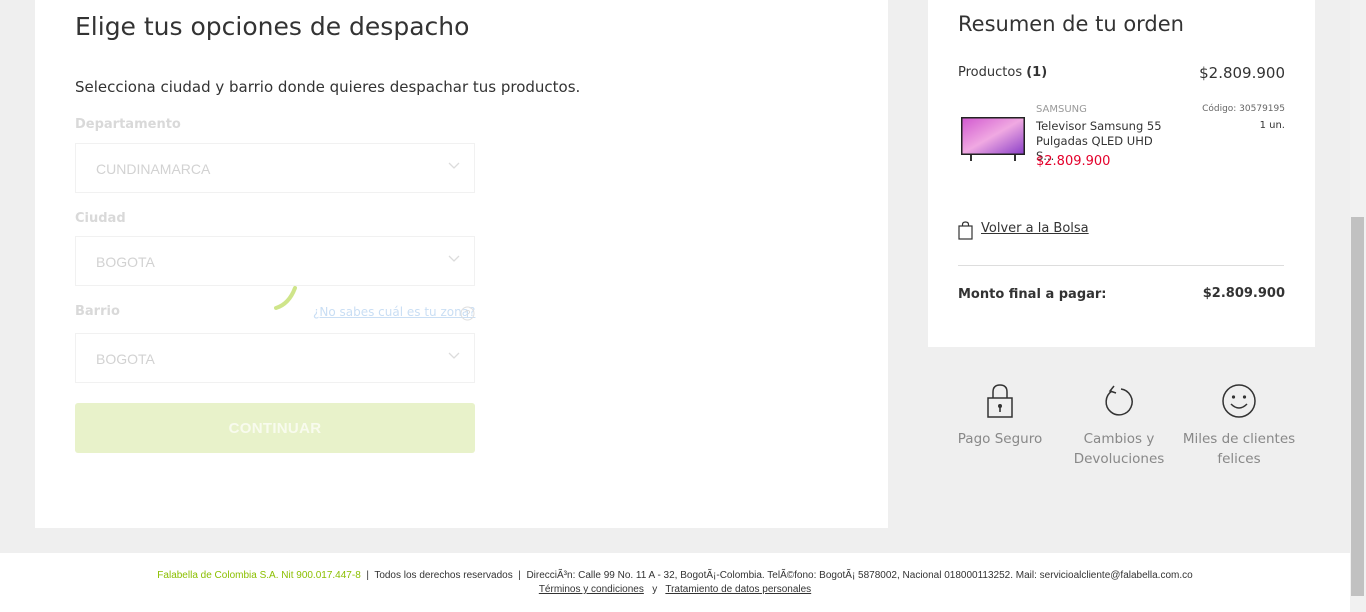 The width and height of the screenshot is (1366, 612). I want to click on loading-spinner-icon, so click(285, 298).